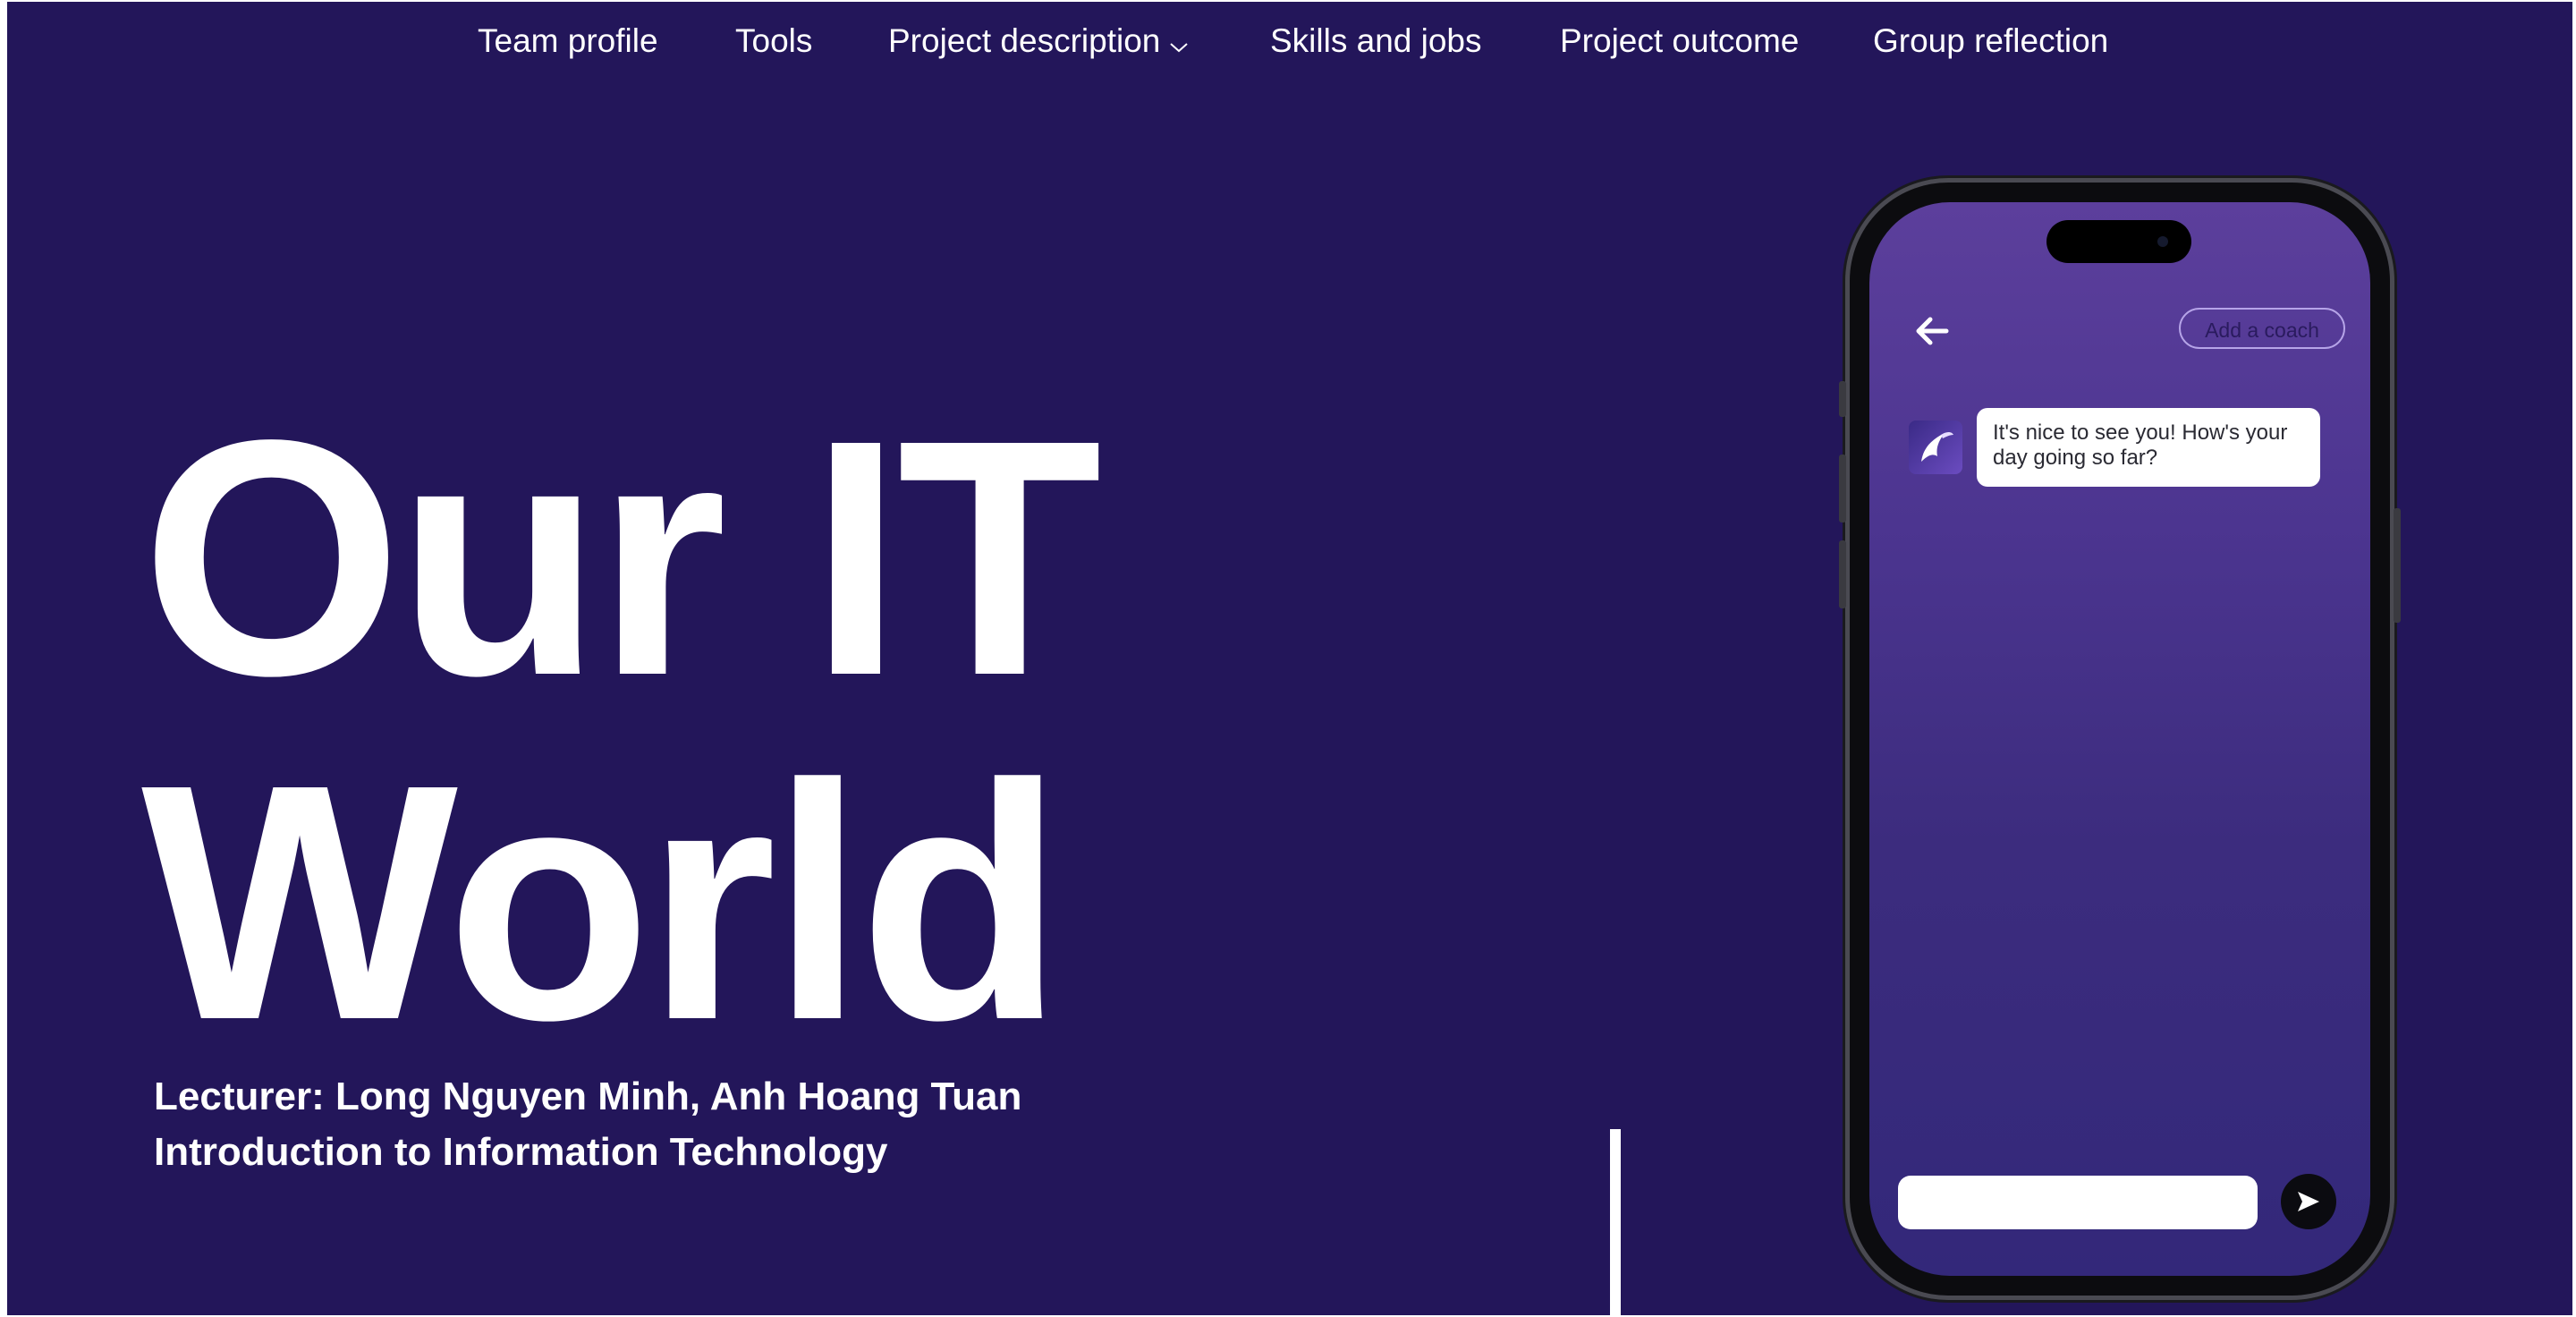 The width and height of the screenshot is (2576, 1317). Describe the element at coordinates (1179, 43) in the screenshot. I see `chevron-down-icon` at that location.